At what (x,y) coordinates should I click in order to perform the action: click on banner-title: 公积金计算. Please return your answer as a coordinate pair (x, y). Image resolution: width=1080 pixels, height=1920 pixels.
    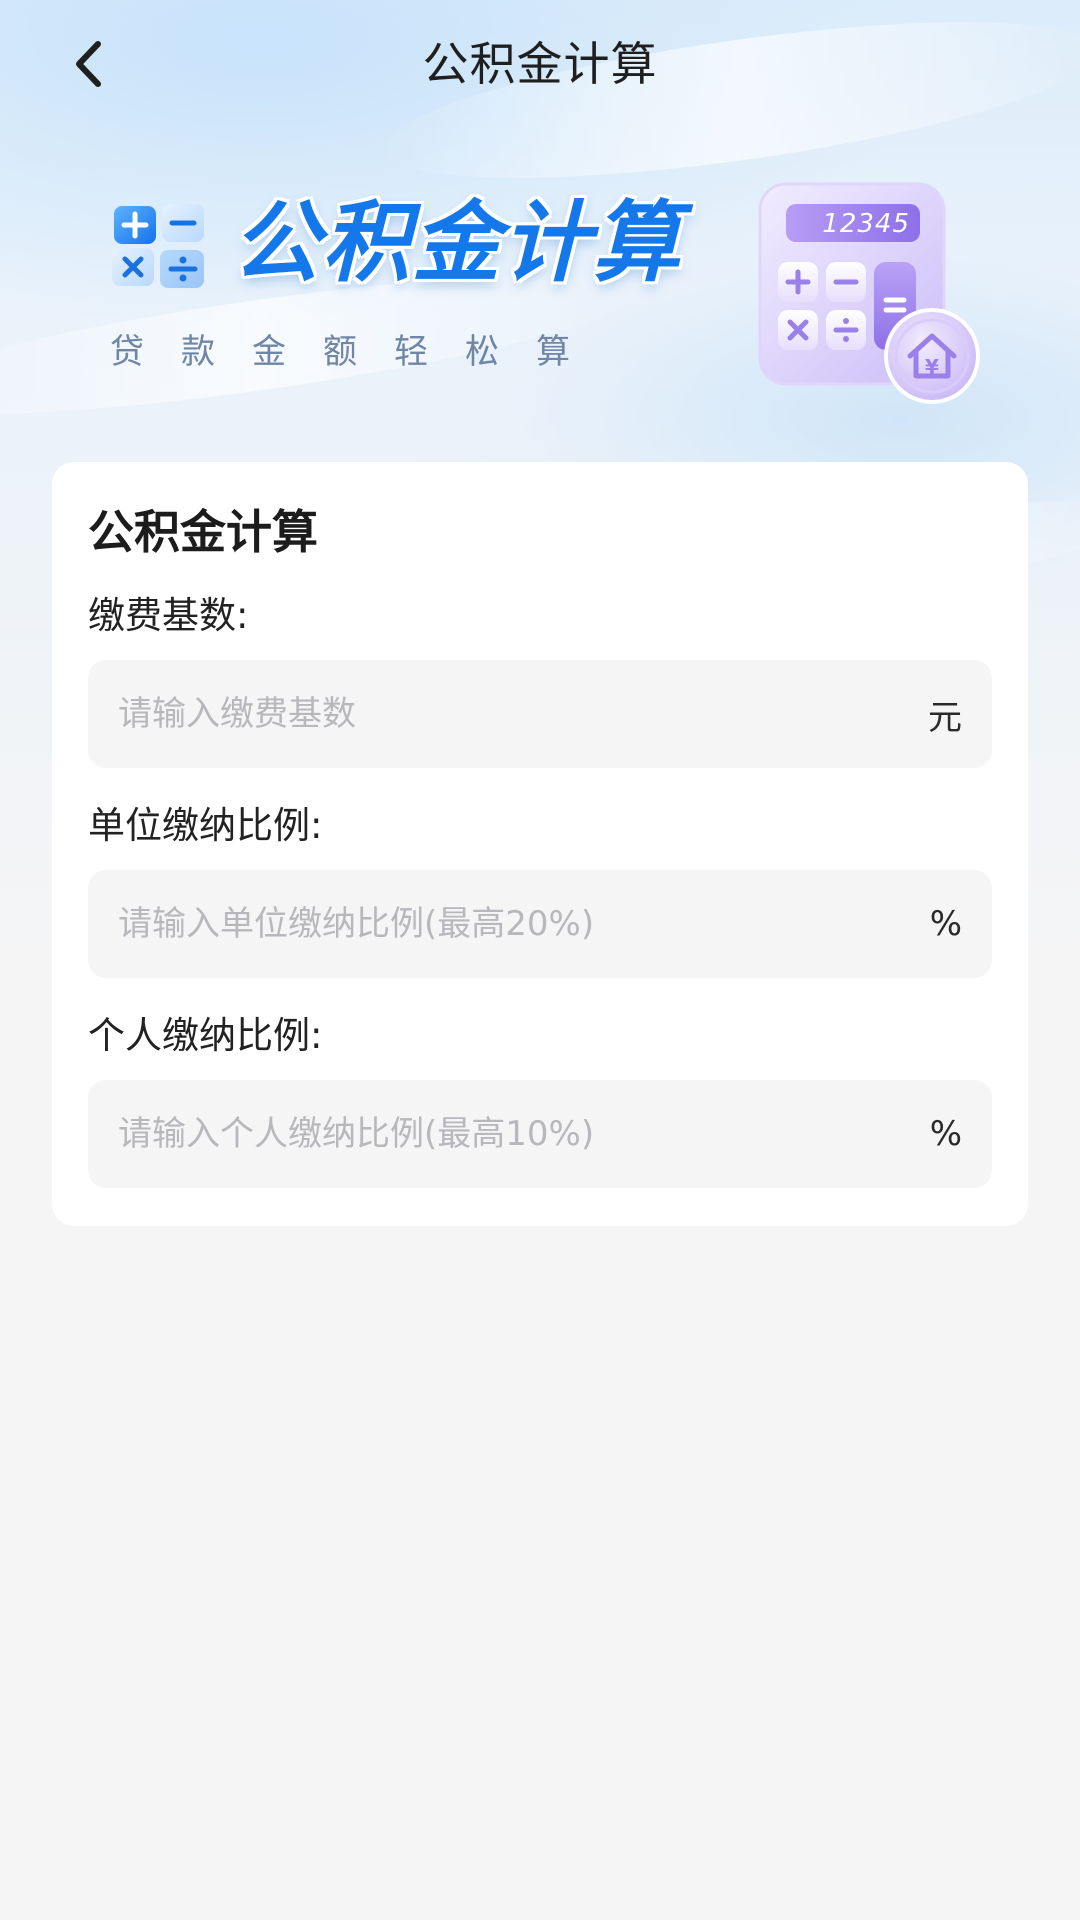
    Looking at the image, I should click on (457, 242).